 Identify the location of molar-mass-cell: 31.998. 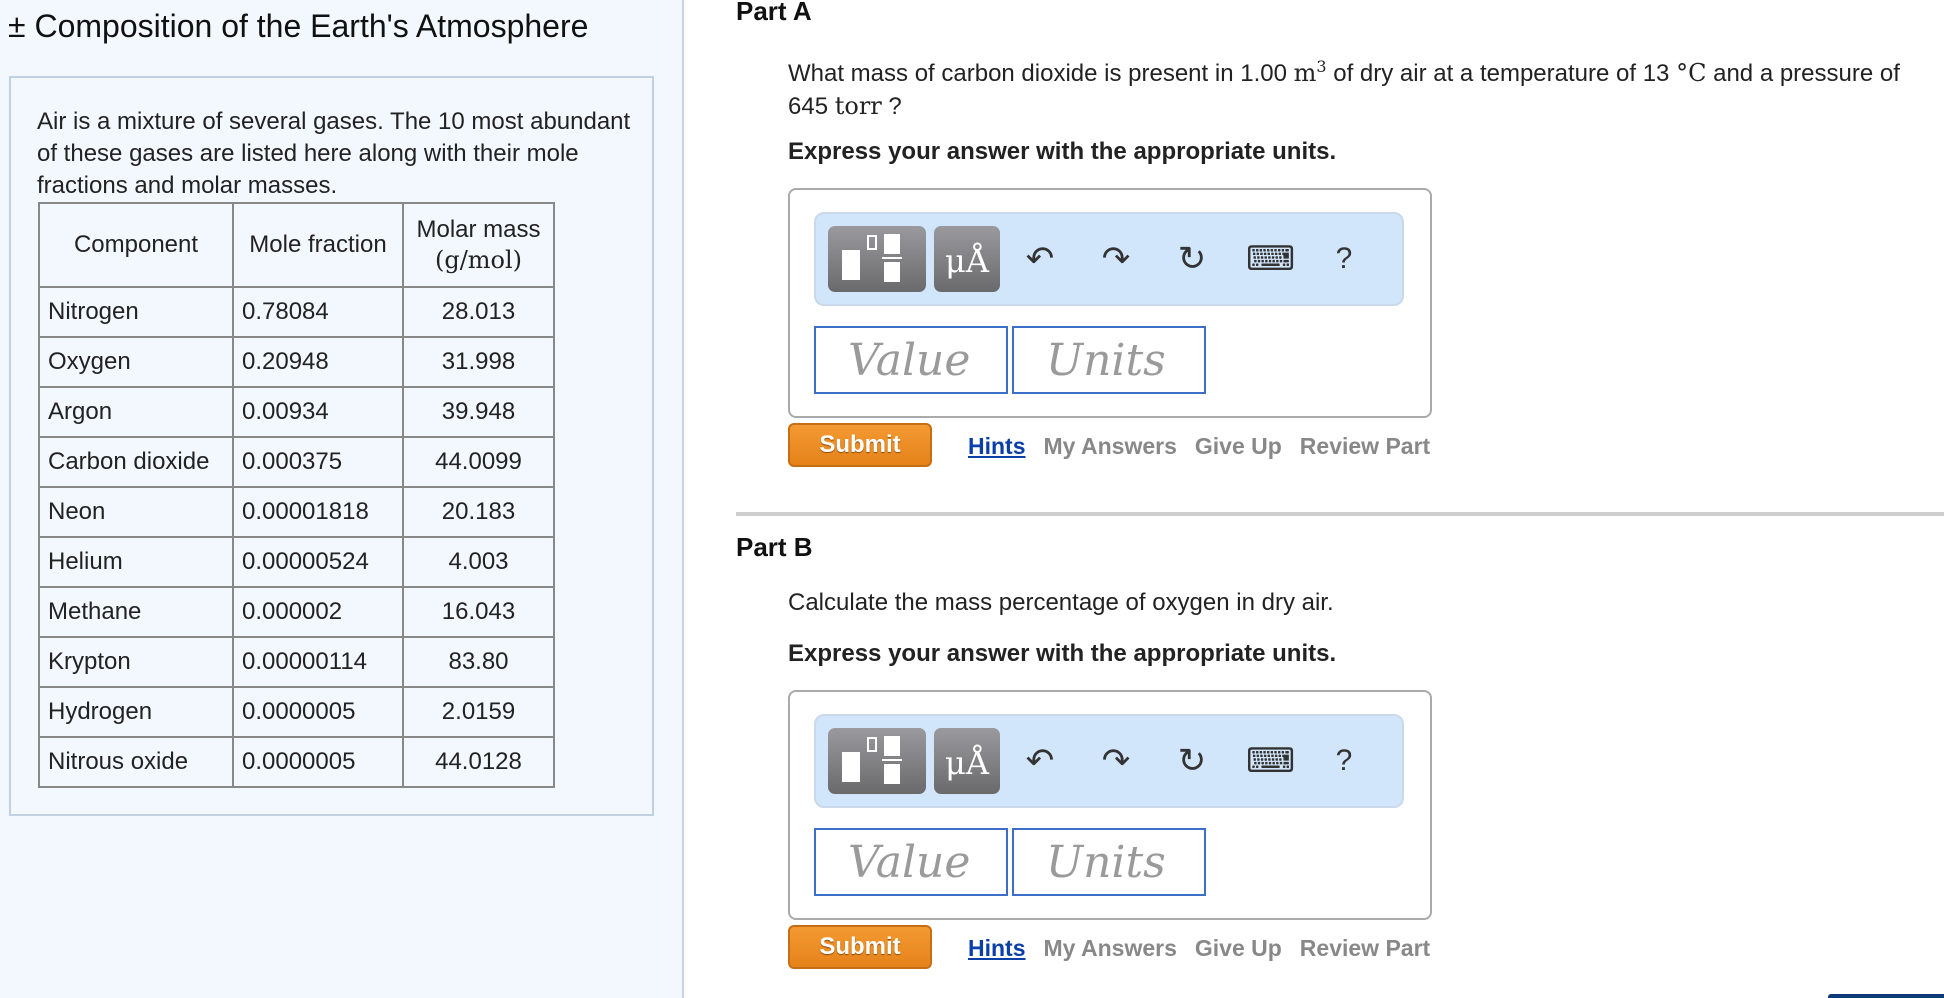
(478, 362).